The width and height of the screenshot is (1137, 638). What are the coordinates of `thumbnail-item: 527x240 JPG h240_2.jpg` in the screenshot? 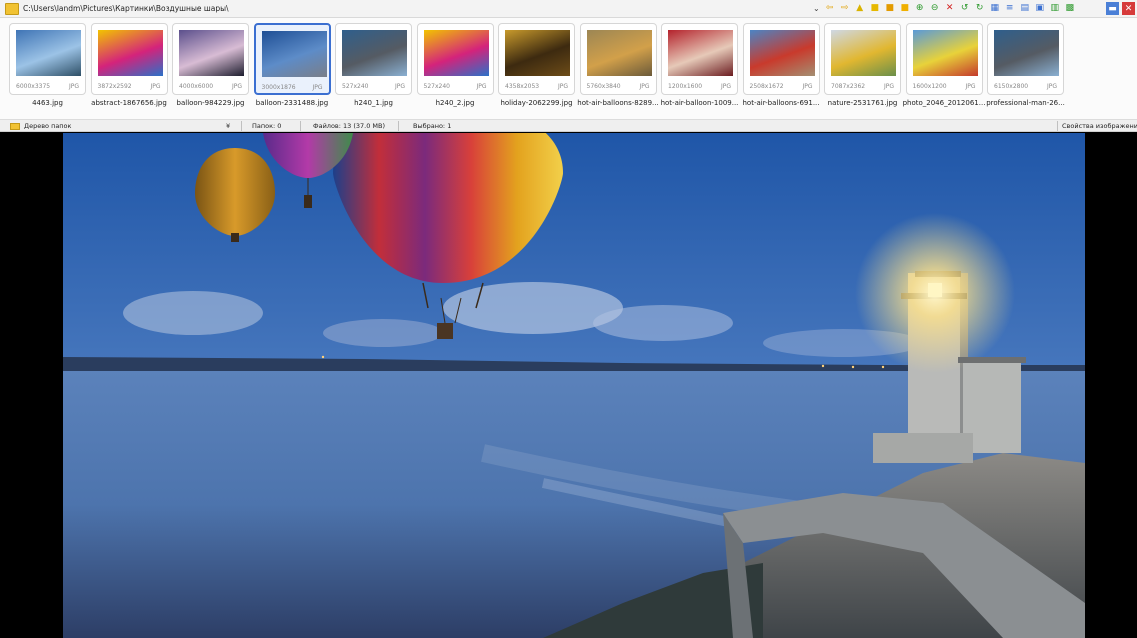 It's located at (455, 69).